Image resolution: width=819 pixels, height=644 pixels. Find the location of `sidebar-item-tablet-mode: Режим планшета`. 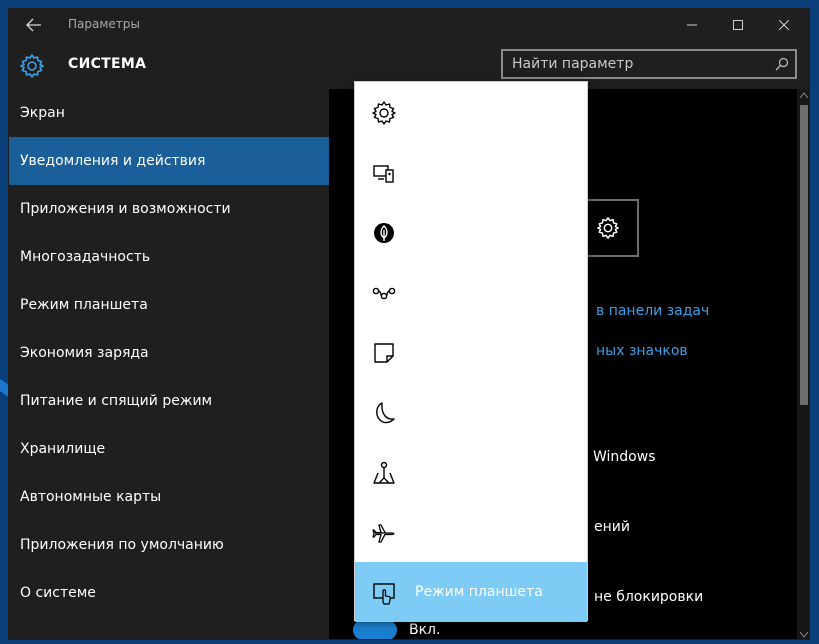

sidebar-item-tablet-mode: Режим планшета is located at coordinates (169, 305).